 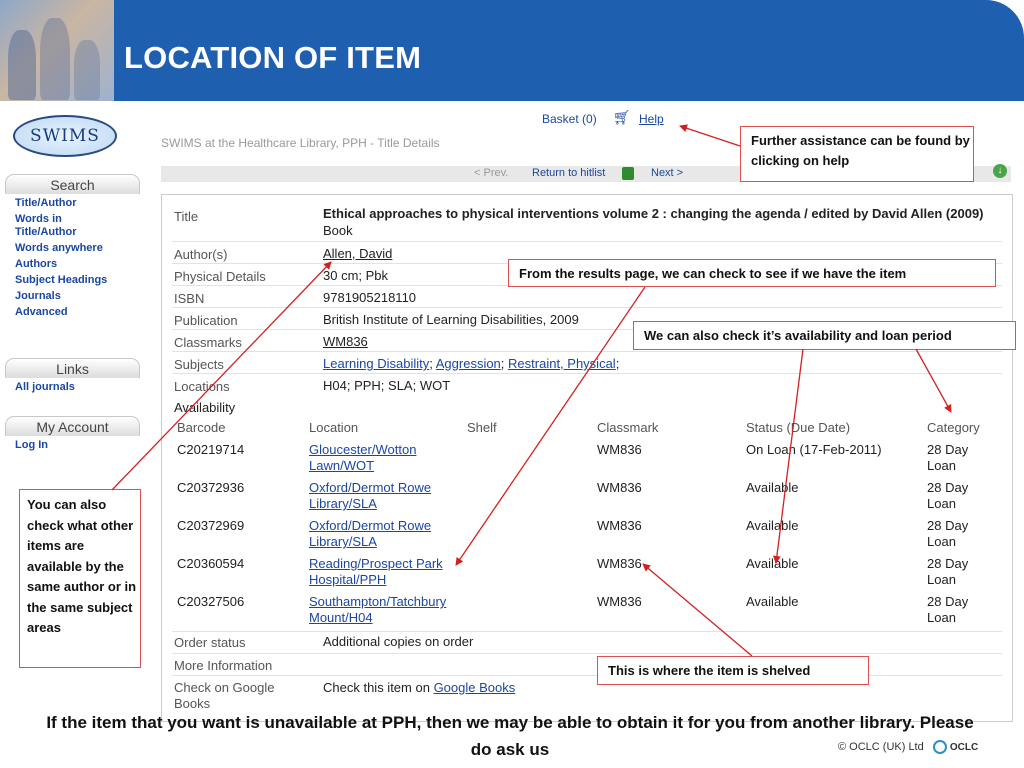 I want to click on label-publication: Publication, so click(x=206, y=320).